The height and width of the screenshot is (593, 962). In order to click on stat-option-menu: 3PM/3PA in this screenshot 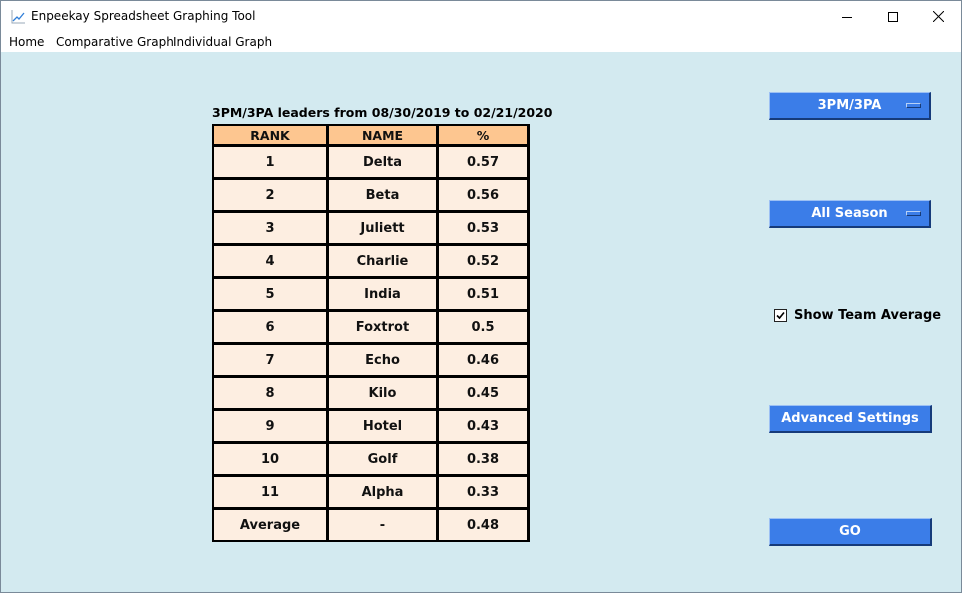, I will do `click(850, 106)`.